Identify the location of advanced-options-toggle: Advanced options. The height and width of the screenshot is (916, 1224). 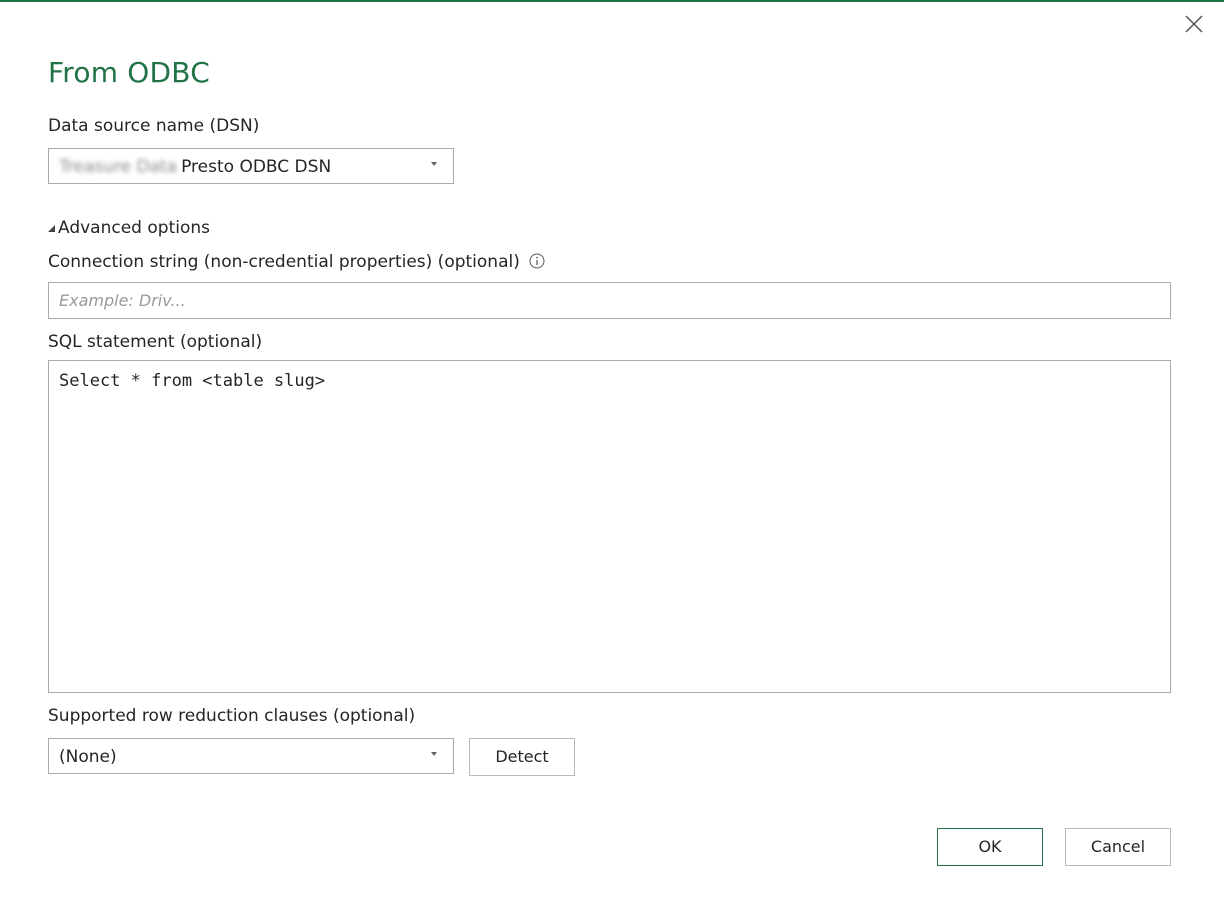
(129, 228).